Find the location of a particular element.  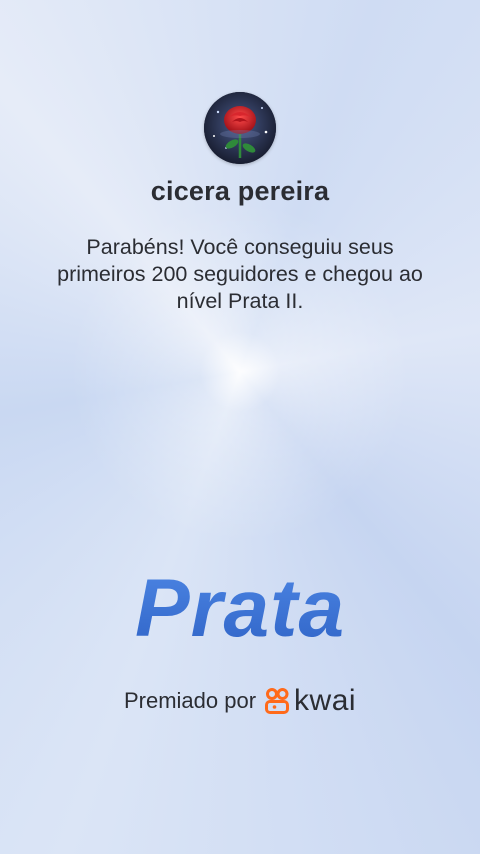

awarded-by: Premiado por kwai is located at coordinates (240, 701).